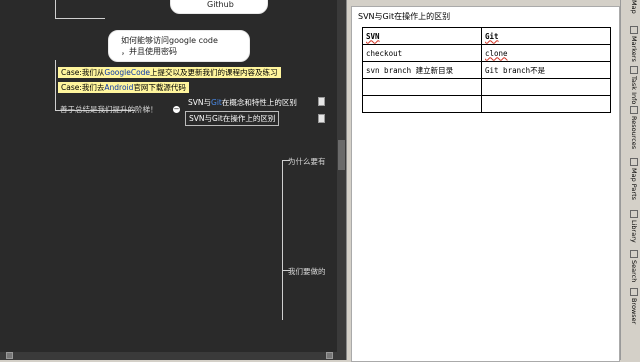 This screenshot has height=362, width=640. I want to click on search-icon, so click(634, 254).